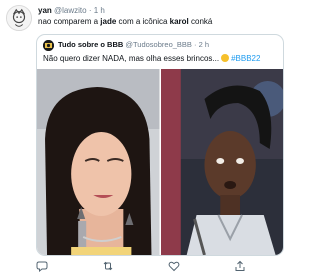 Image resolution: width=320 pixels, height=274 pixels. Describe the element at coordinates (179, 21) in the screenshot. I see `tweet-text-mention-karol: karol` at that location.